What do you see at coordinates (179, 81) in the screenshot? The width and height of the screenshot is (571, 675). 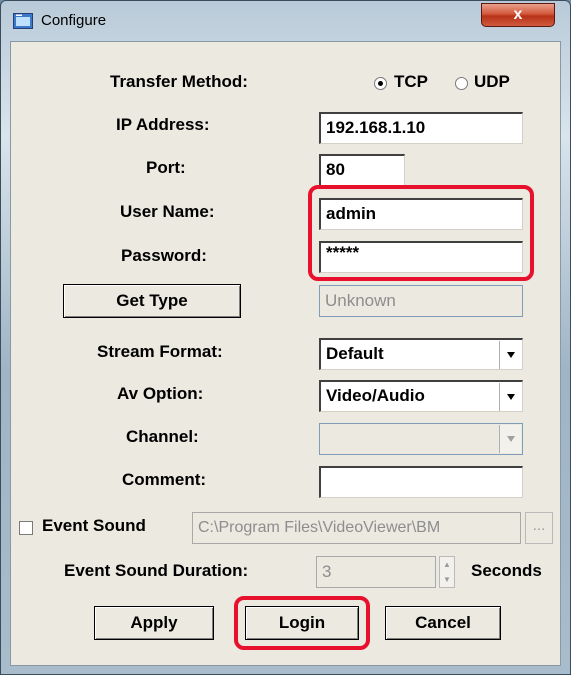 I see `transfer-method-label: Transfer Method:` at bounding box center [179, 81].